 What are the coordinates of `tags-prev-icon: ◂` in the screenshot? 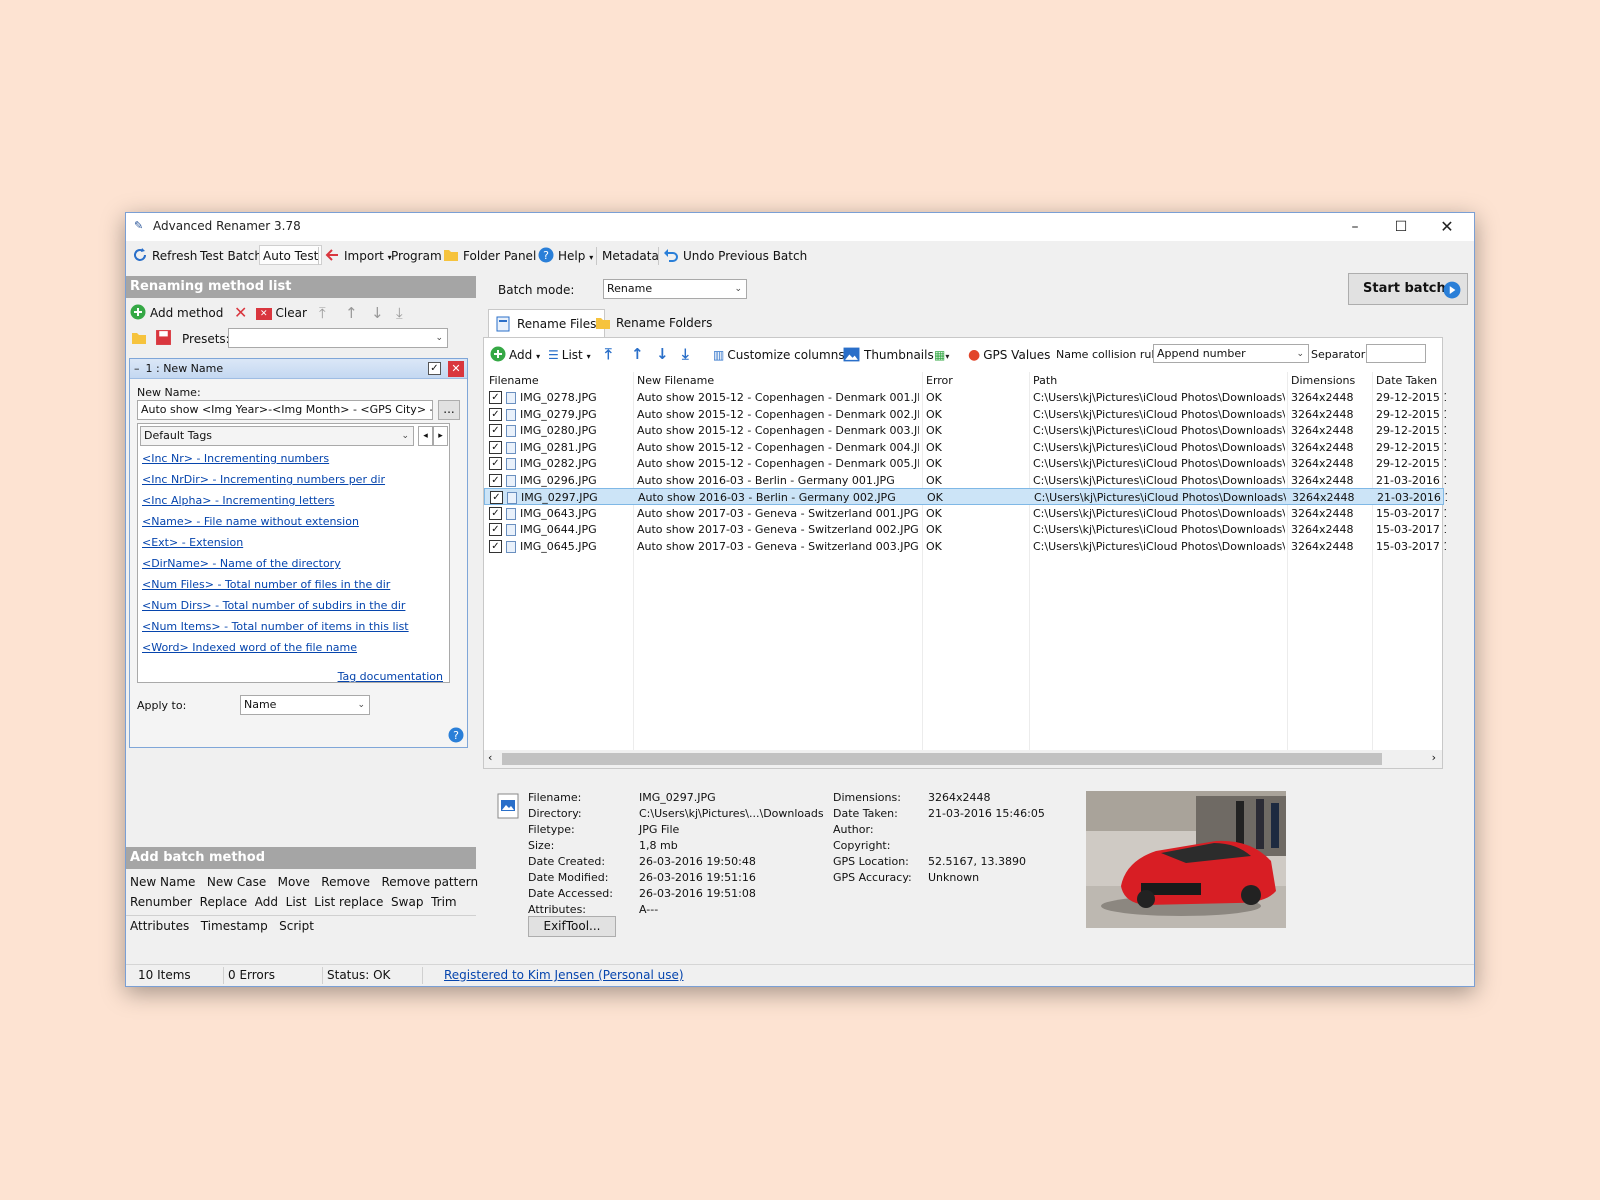 It's located at (425, 436).